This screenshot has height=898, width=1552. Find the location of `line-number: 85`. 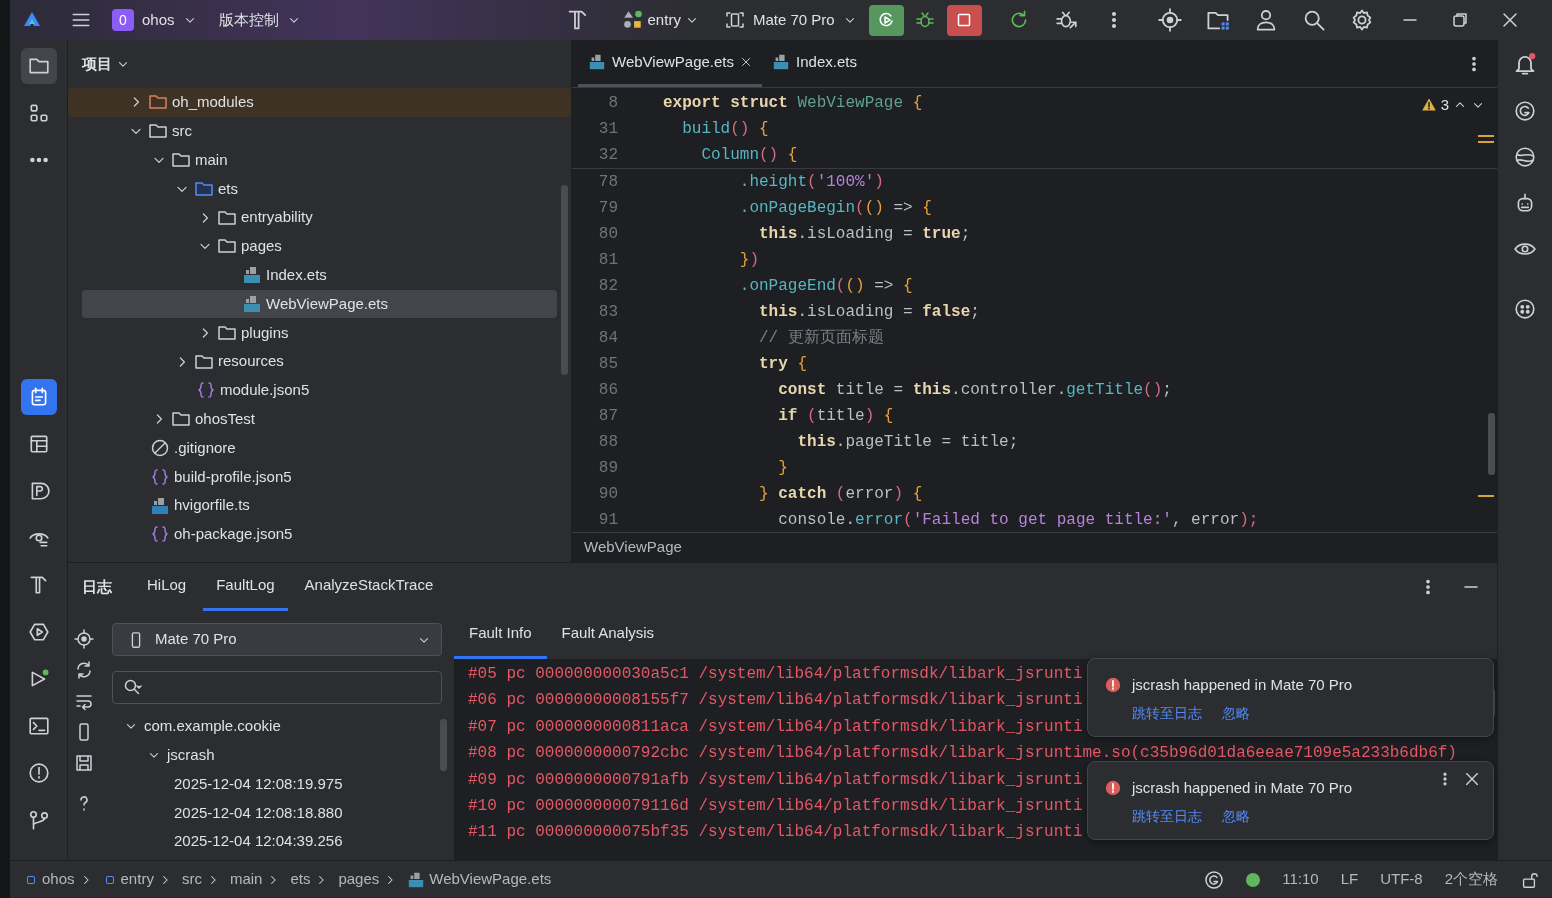

line-number: 85 is located at coordinates (607, 364).